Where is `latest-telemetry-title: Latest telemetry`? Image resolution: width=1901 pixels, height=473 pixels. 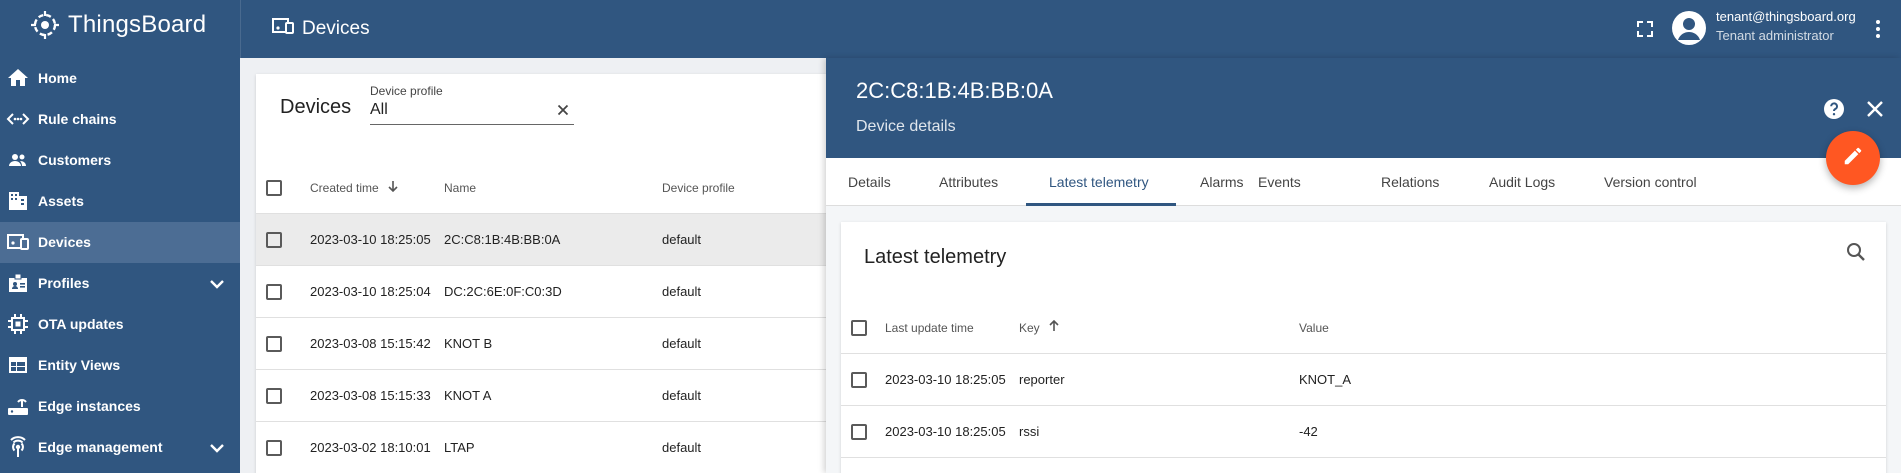
latest-telemetry-title: Latest telemetry is located at coordinates (935, 257).